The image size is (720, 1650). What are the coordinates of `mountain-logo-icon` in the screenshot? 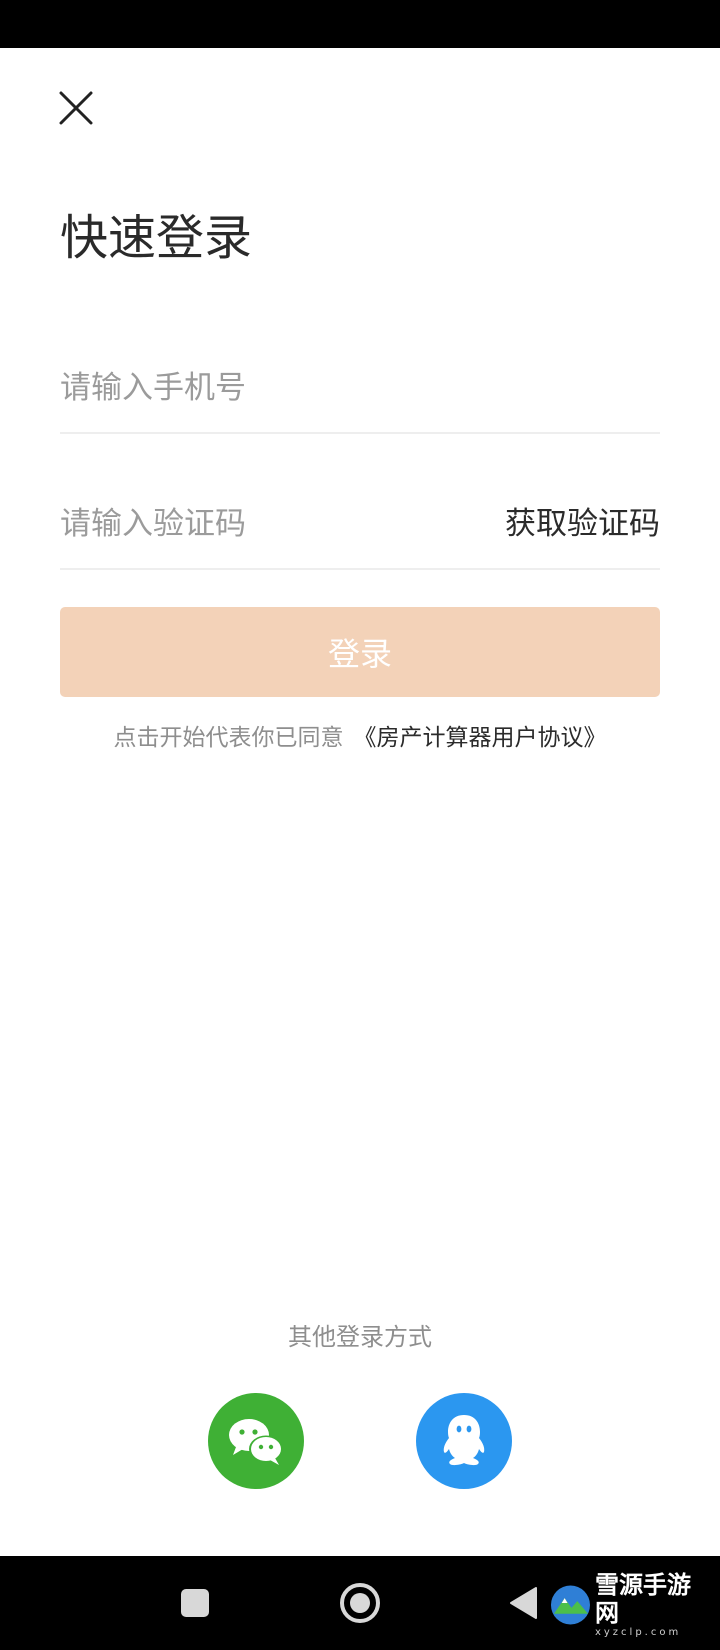 It's located at (570, 1605).